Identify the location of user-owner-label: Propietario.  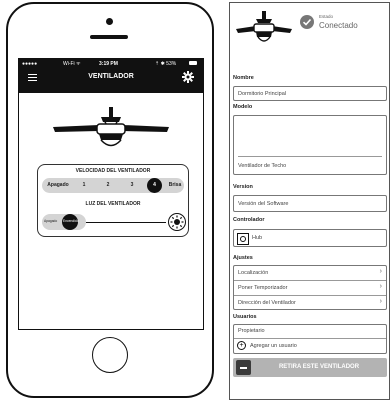
(251, 331).